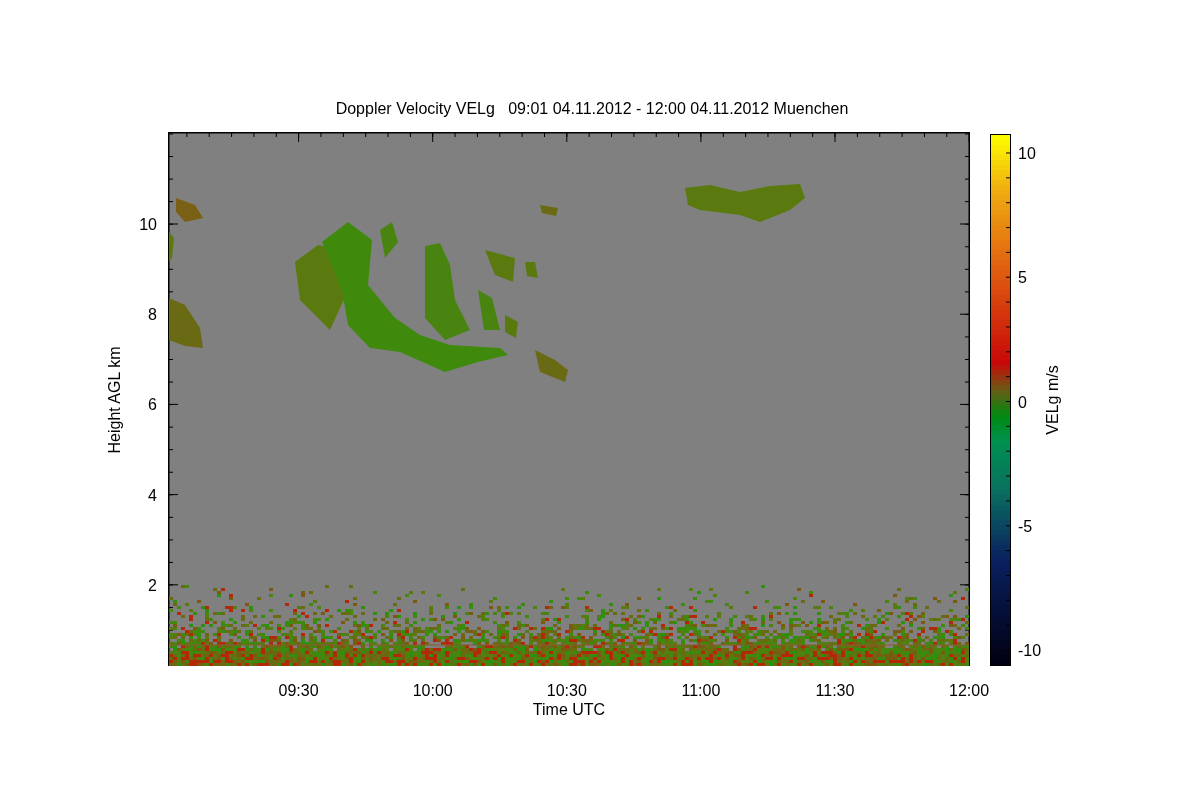 The image size is (1200, 800). I want to click on y-tick-label: 10, so click(148, 224).